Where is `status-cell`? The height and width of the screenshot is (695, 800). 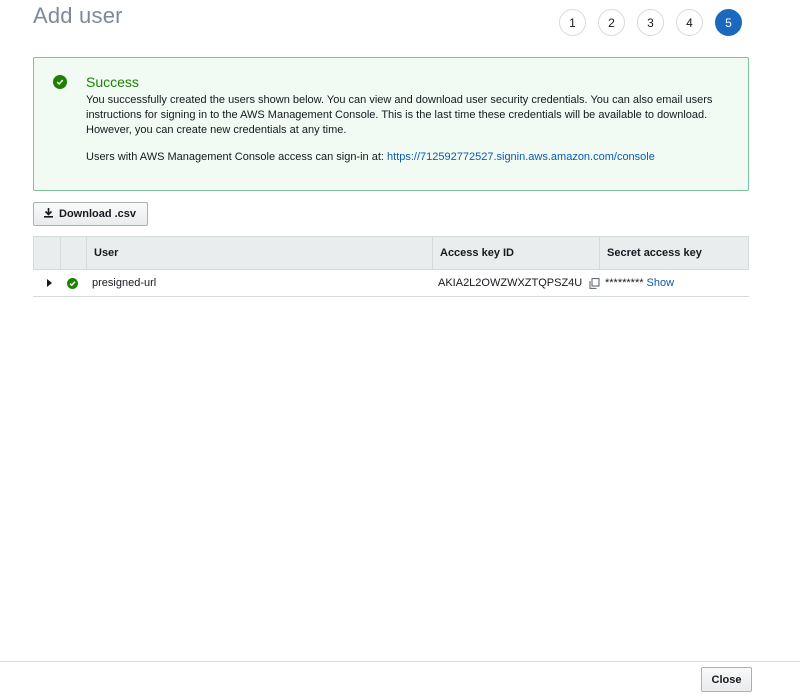 status-cell is located at coordinates (72, 283).